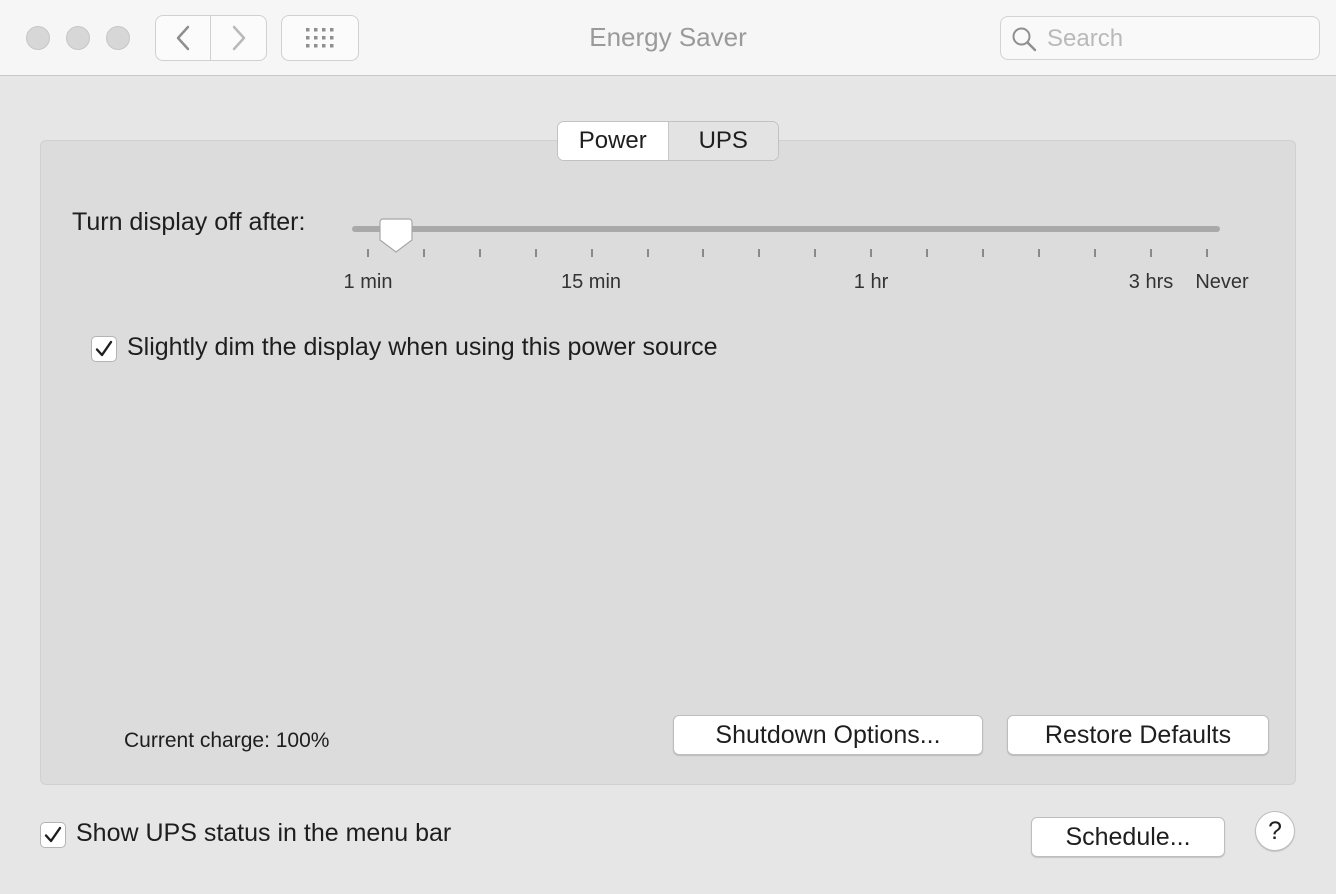  What do you see at coordinates (786, 229) in the screenshot?
I see `display-sleep-slider-track` at bounding box center [786, 229].